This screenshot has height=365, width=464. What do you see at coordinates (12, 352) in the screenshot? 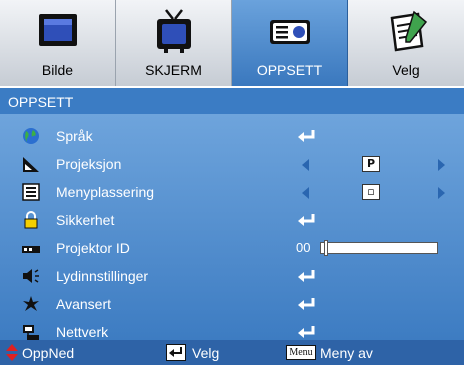
I see `up-down-arrows-icon` at bounding box center [12, 352].